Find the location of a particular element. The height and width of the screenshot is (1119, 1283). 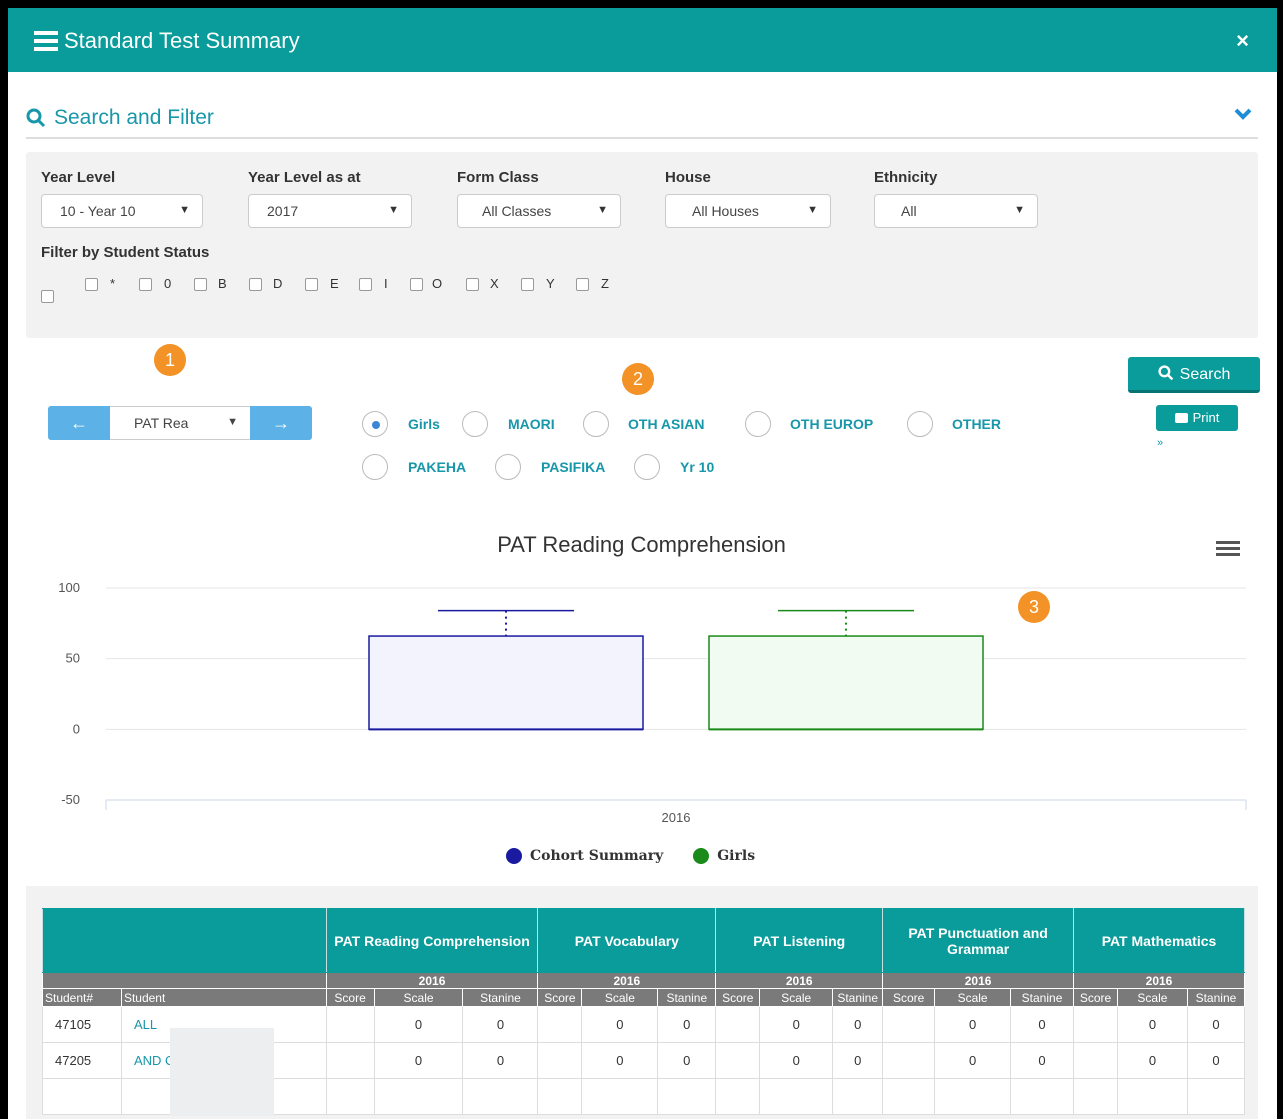

dropdown-arrow-icon: ▼ is located at coordinates (184, 210).